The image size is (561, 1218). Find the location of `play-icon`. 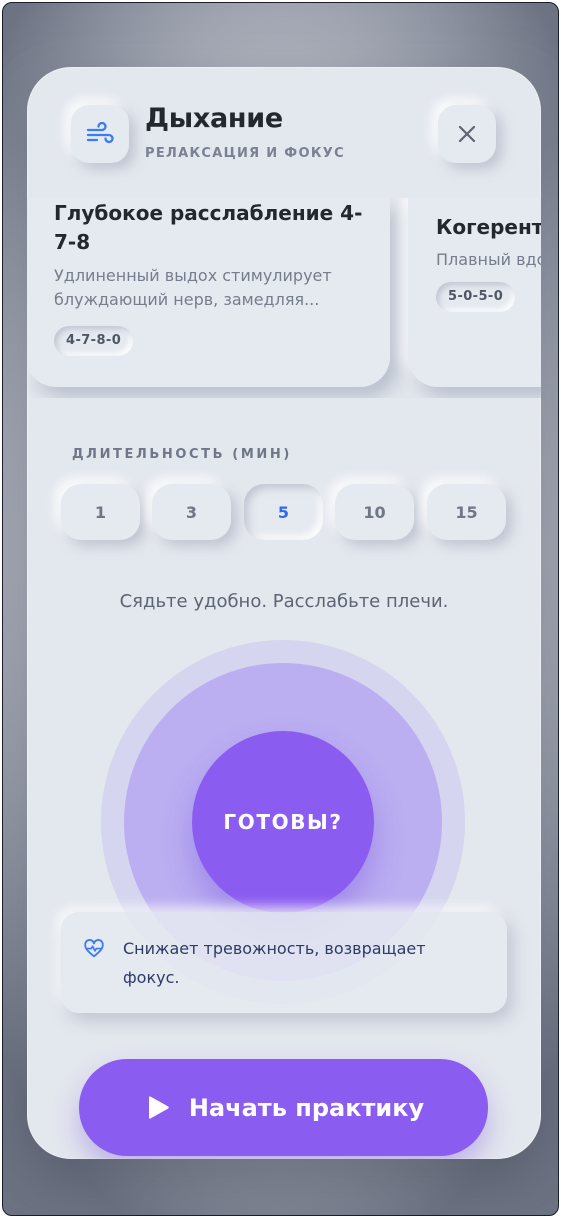

play-icon is located at coordinates (158, 1107).